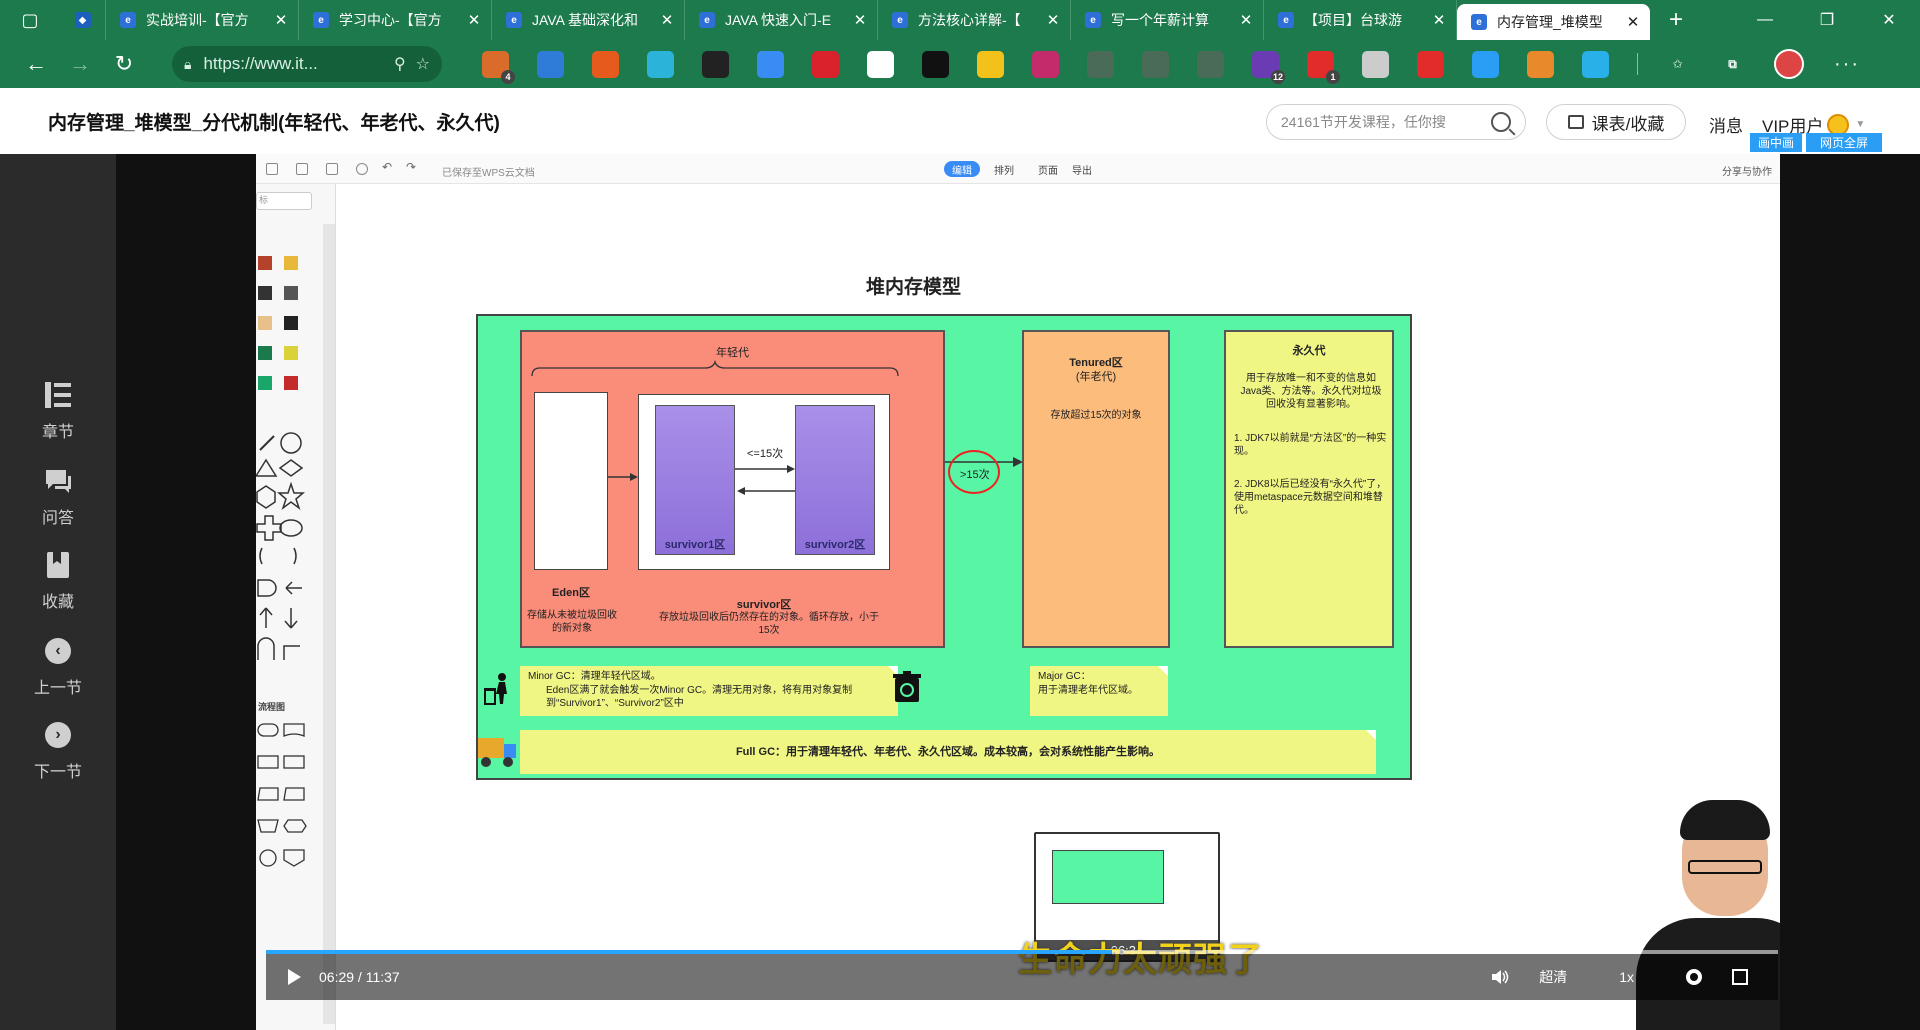 The width and height of the screenshot is (1920, 1030). Describe the element at coordinates (605, 64) in the screenshot. I see `notes-ext-icon` at that location.